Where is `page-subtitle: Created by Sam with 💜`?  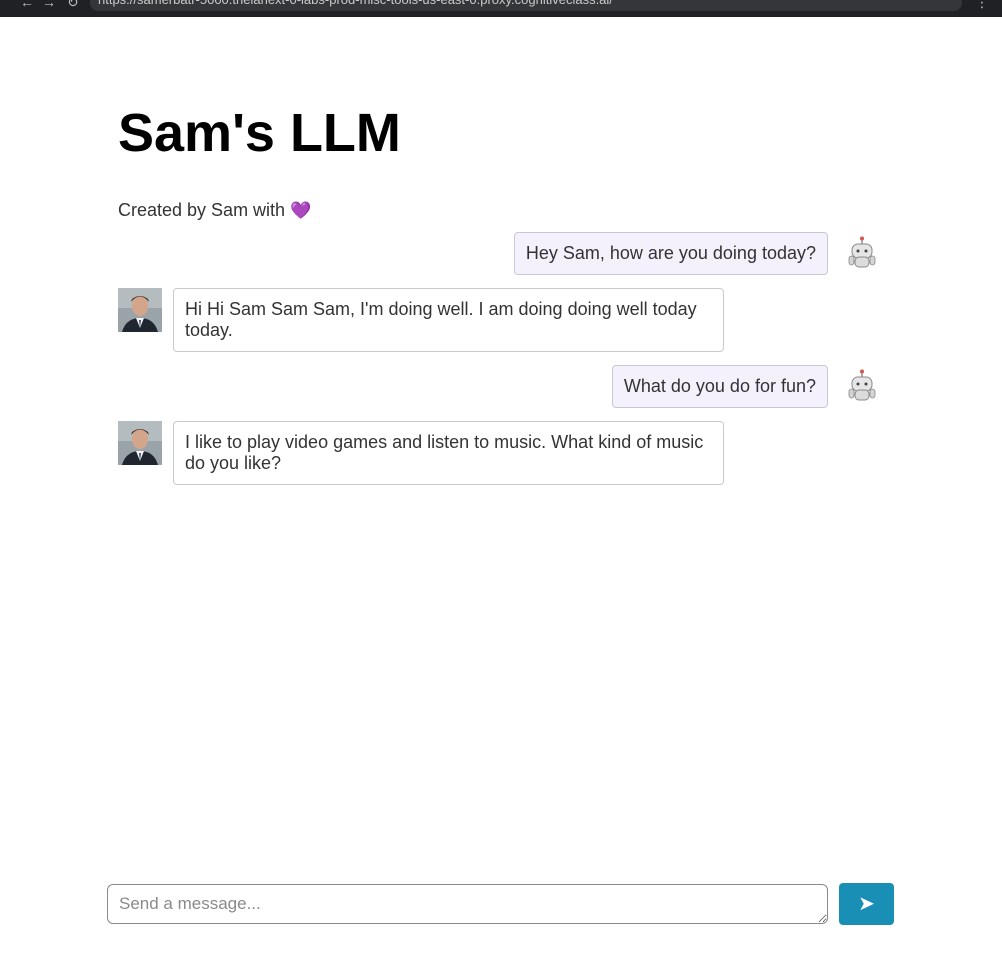 page-subtitle: Created by Sam with 💜 is located at coordinates (214, 210).